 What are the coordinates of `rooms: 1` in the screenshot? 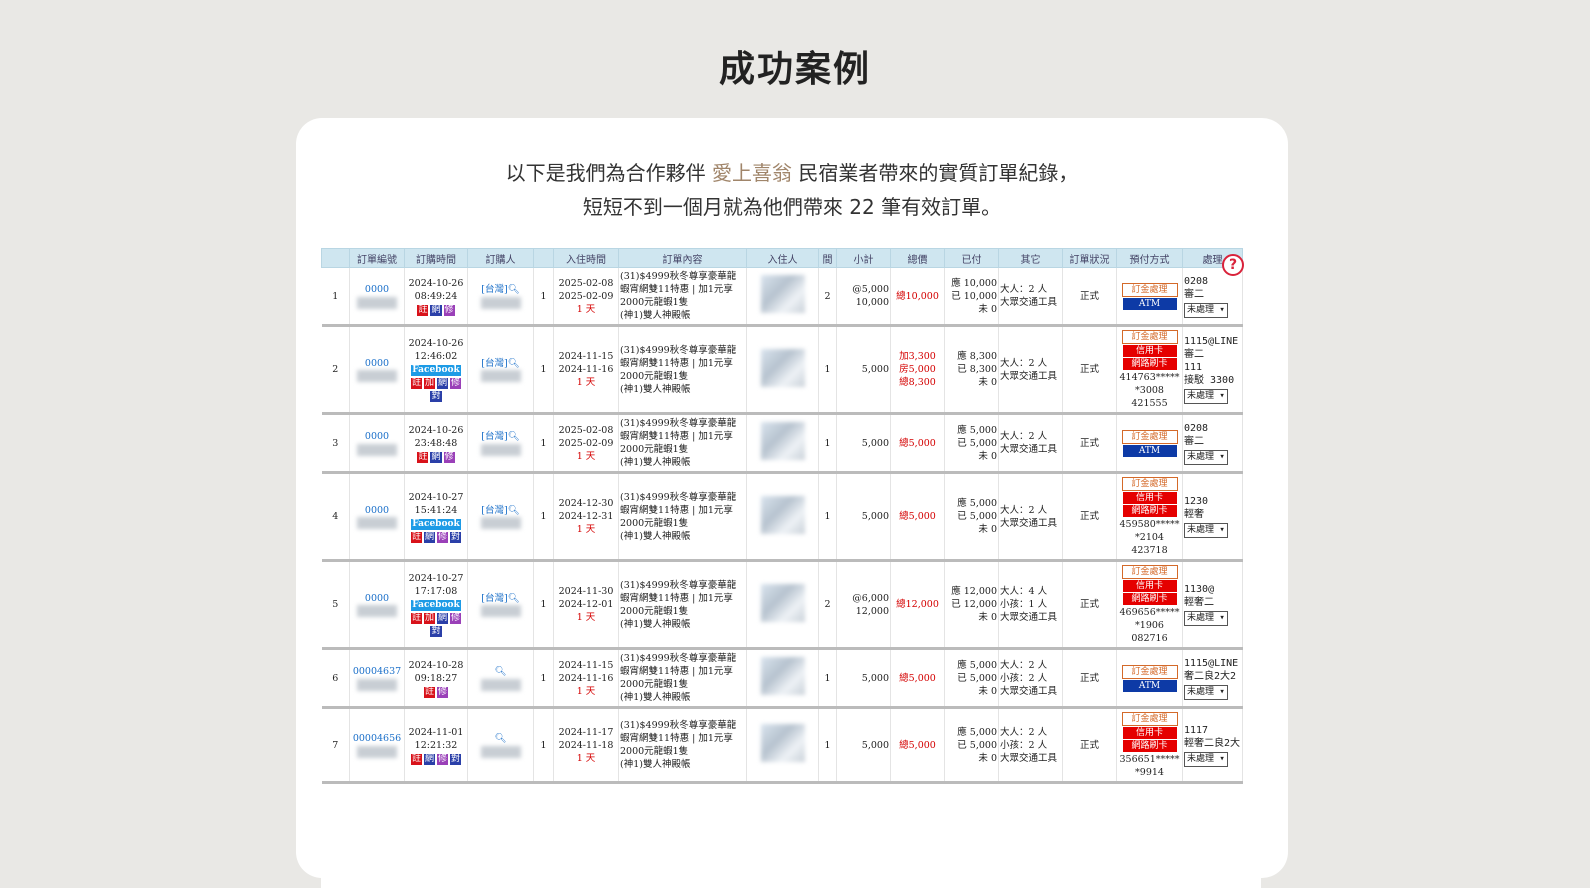 It's located at (827, 370).